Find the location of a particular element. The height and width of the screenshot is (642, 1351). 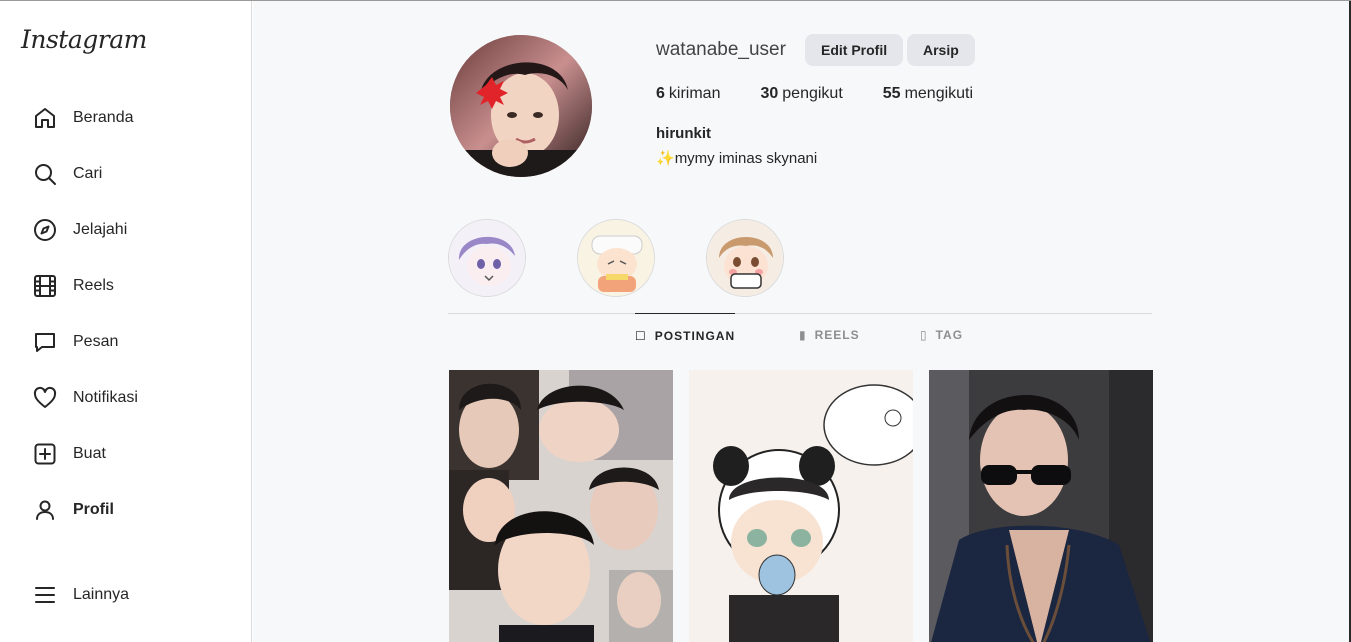

sidebar-item-label: Profil is located at coordinates (93, 509).